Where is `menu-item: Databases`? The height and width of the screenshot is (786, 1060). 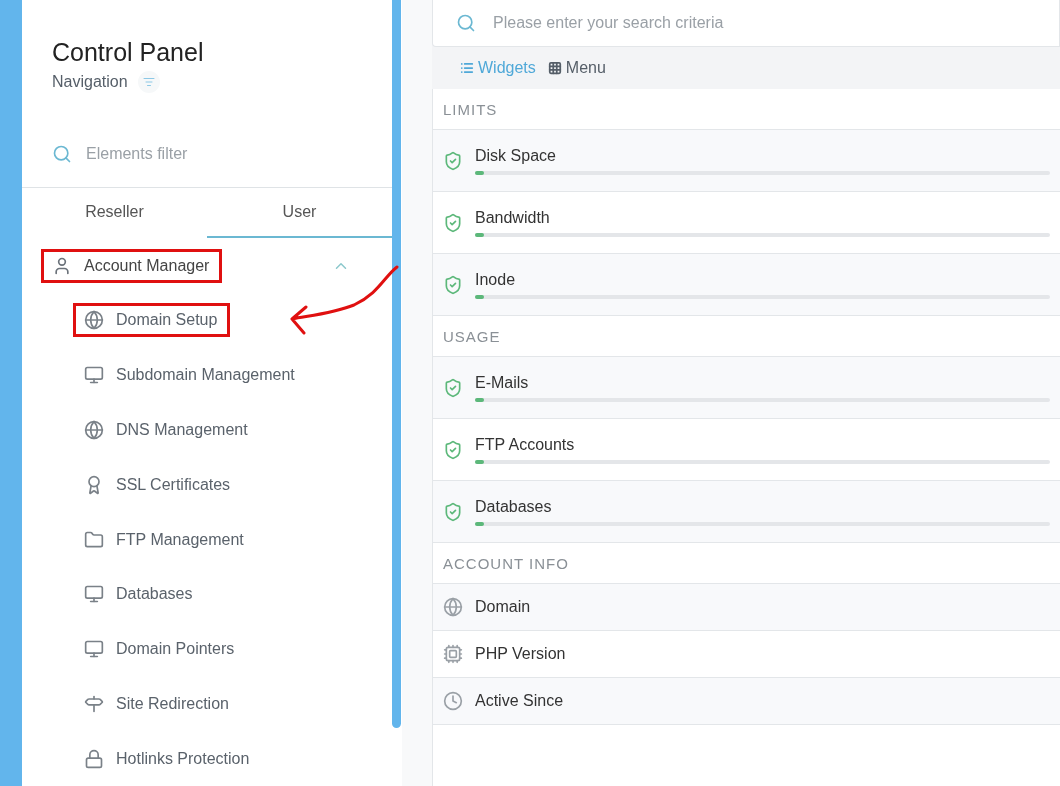 menu-item: Databases is located at coordinates (139, 594).